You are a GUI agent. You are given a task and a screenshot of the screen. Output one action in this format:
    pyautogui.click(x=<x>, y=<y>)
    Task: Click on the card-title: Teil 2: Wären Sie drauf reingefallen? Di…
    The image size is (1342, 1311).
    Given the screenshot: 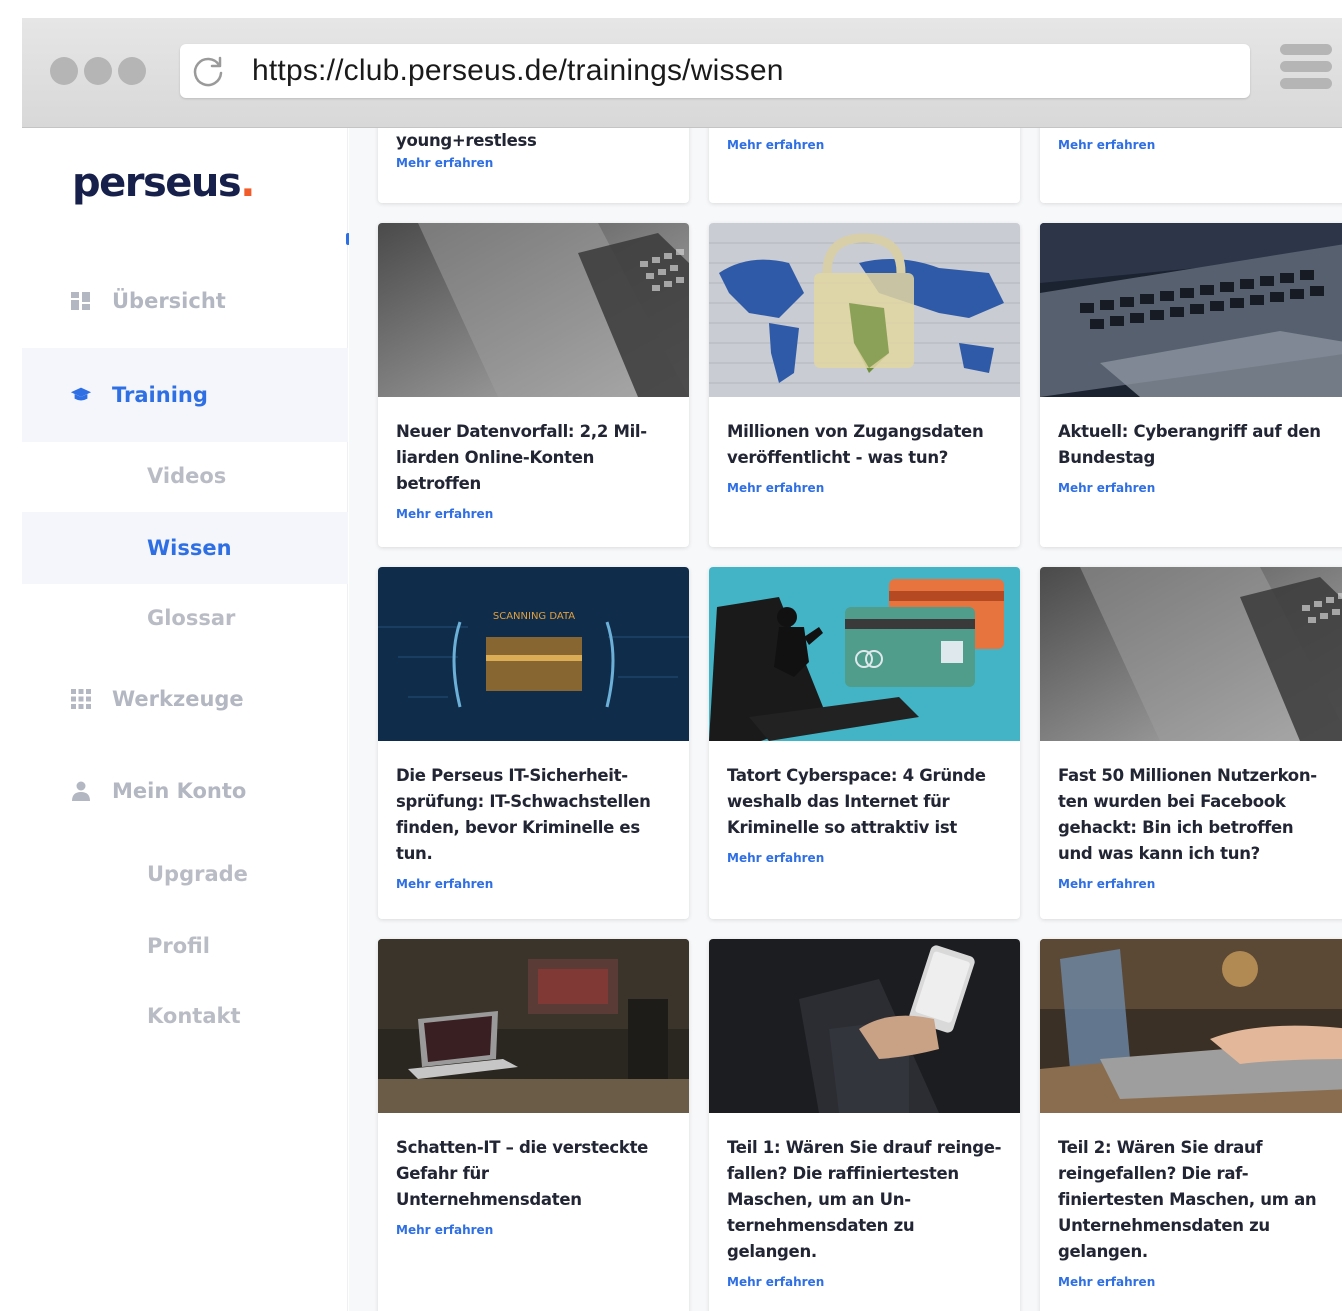 What is the action you would take?
    pyautogui.click(x=1187, y=1199)
    